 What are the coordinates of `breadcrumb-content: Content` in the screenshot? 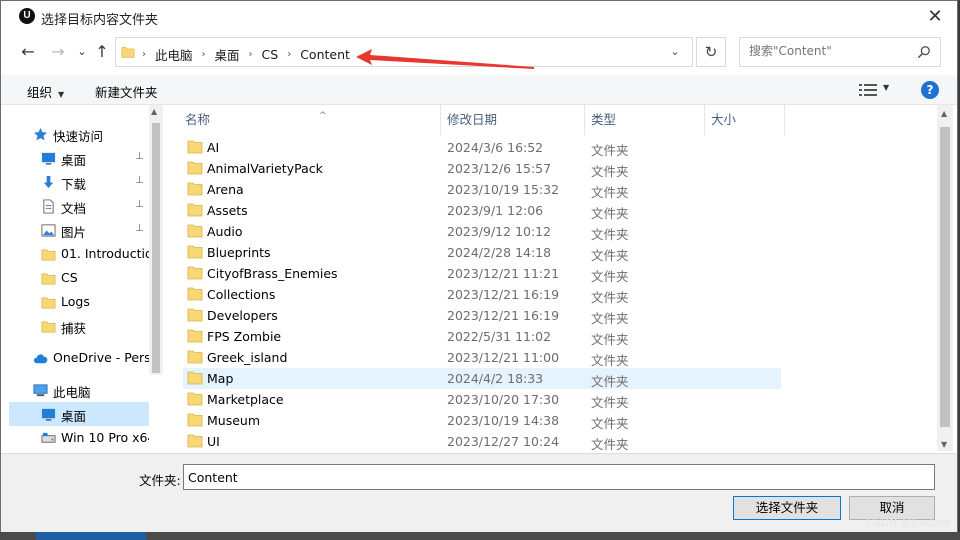 It's located at (325, 54).